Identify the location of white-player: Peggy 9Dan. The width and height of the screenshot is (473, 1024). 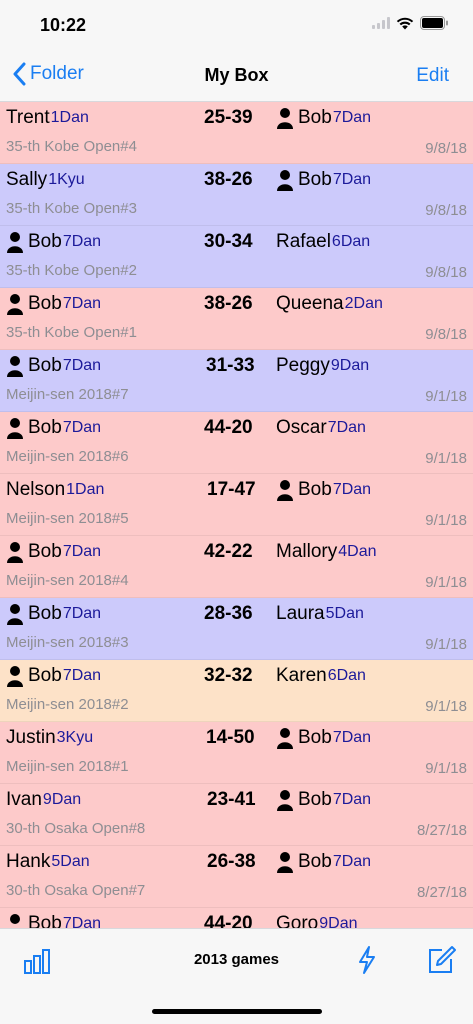
(322, 366).